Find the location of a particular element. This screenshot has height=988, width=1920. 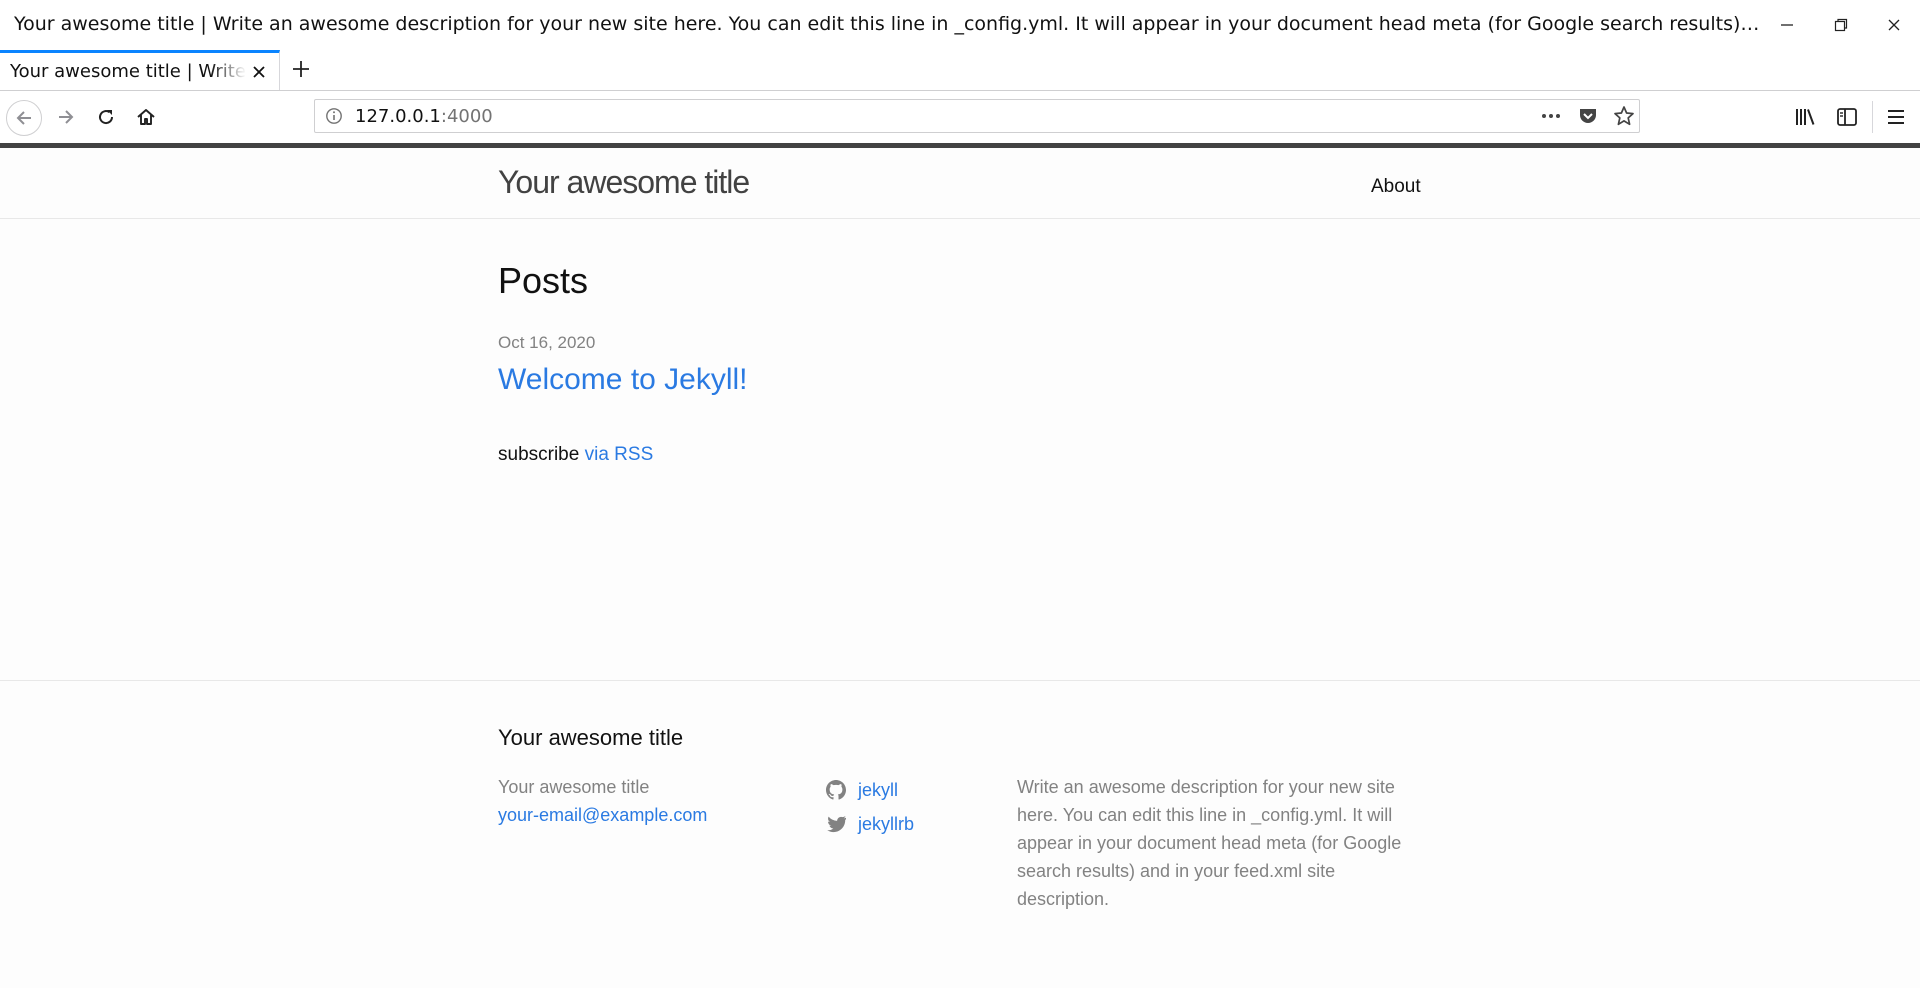

footer-social: jekyll jekyllrb is located at coordinates (870, 807).